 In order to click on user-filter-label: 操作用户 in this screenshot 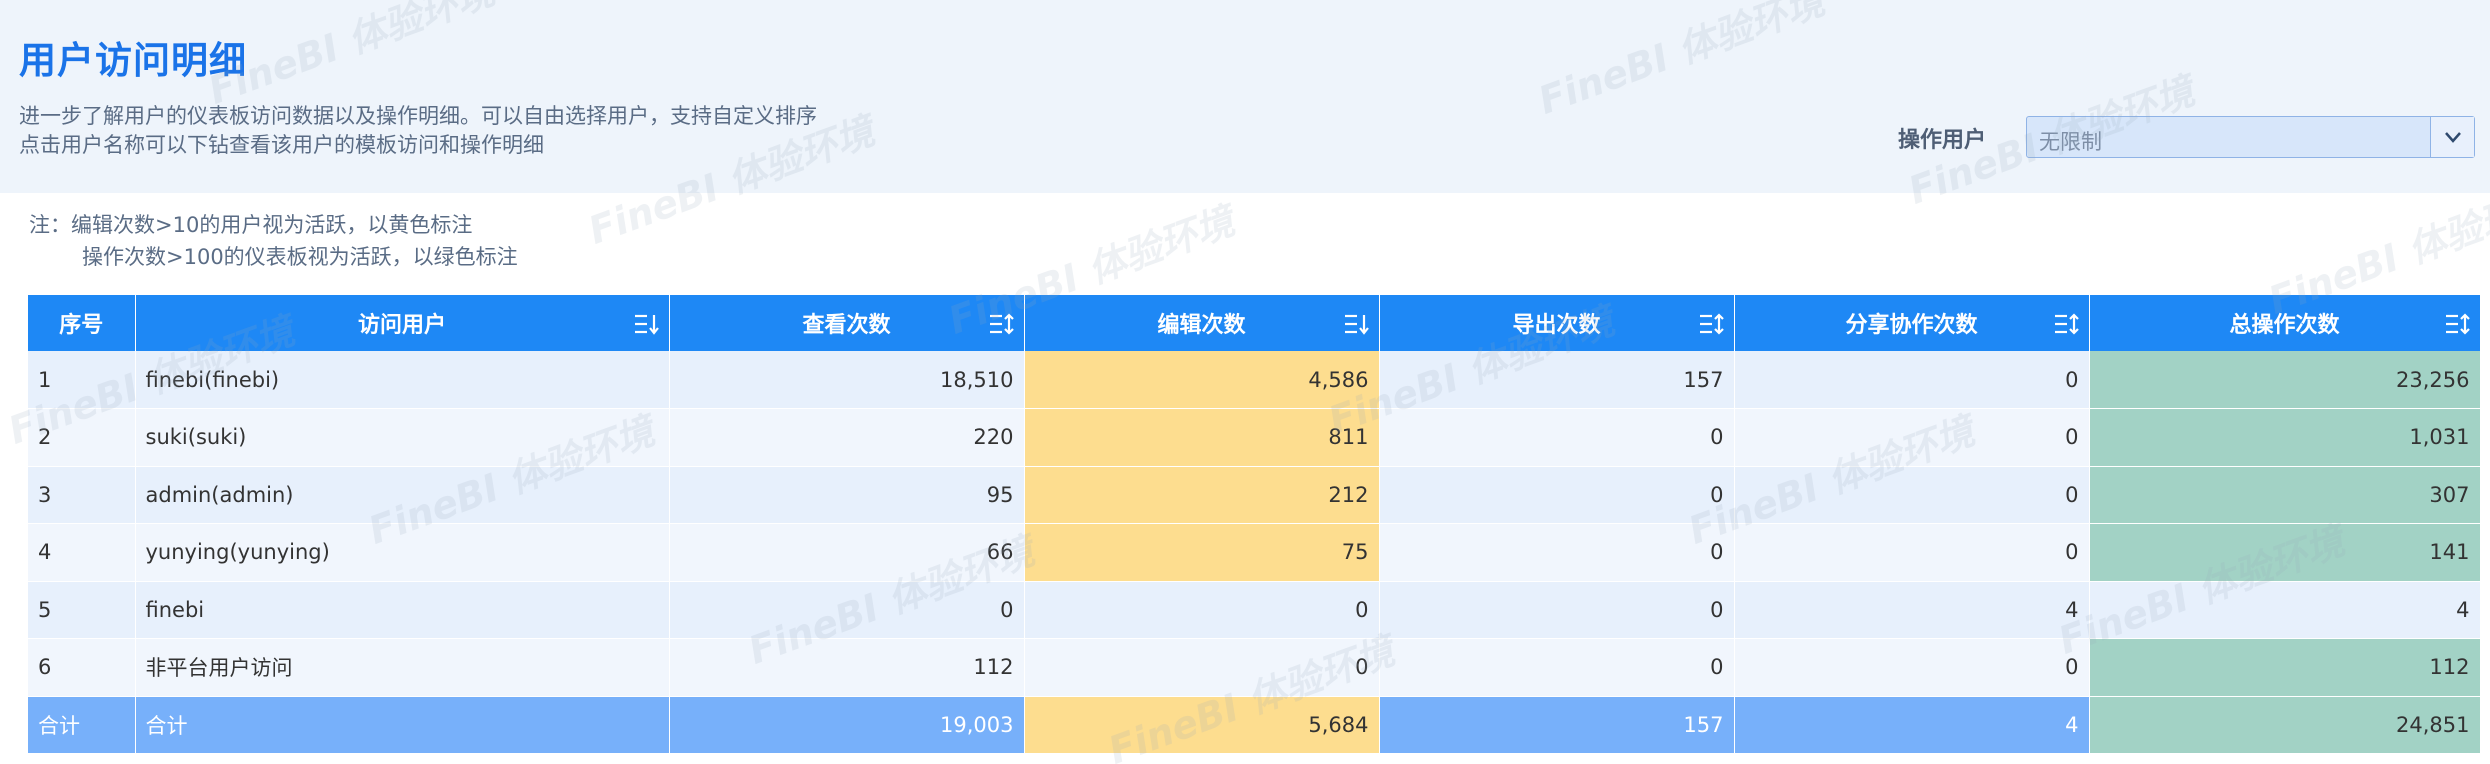, I will do `click(1942, 140)`.